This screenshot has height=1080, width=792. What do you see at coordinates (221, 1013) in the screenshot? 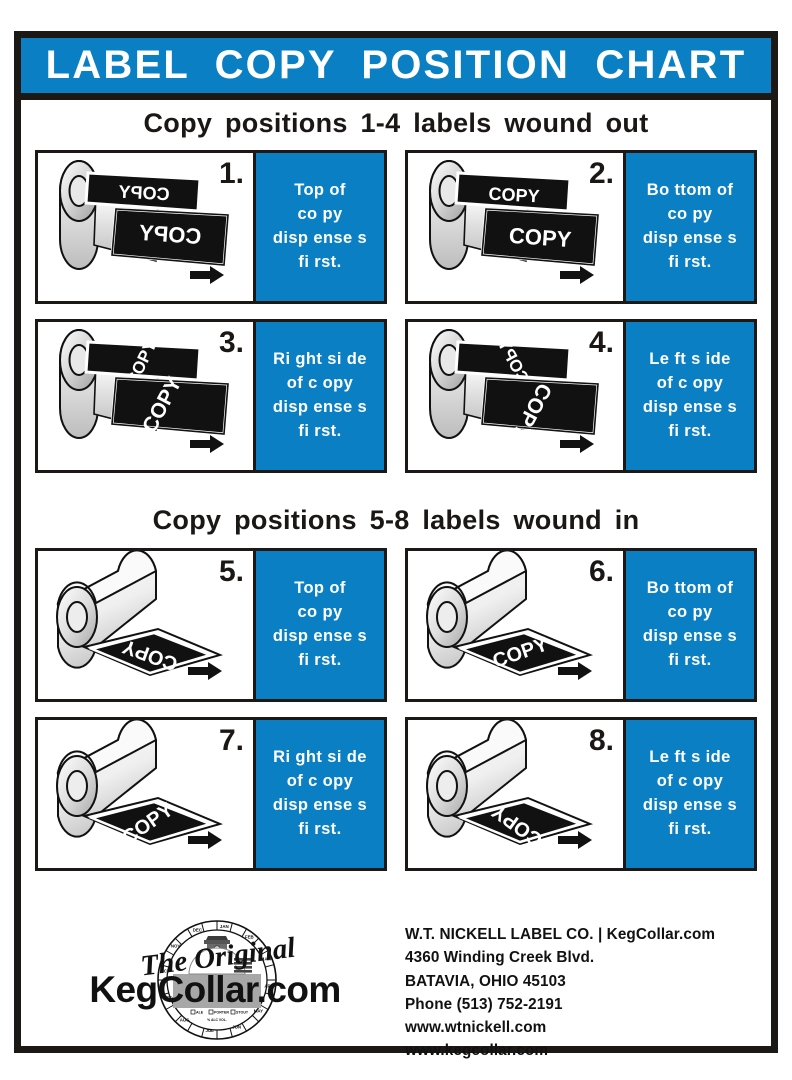
I see `svg-text: PORTER` at bounding box center [221, 1013].